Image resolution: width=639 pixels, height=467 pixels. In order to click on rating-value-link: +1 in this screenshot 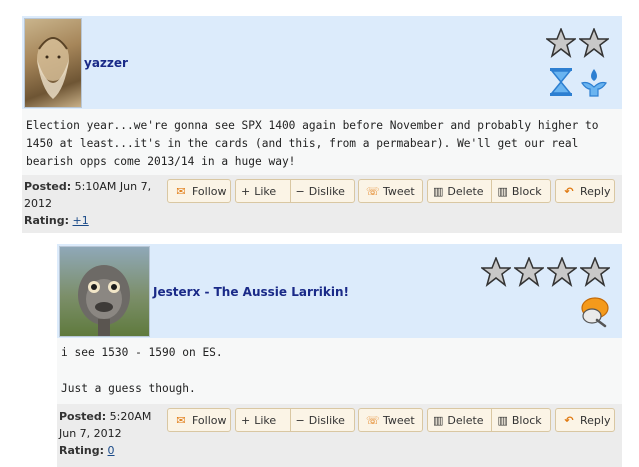, I will do `click(81, 220)`.